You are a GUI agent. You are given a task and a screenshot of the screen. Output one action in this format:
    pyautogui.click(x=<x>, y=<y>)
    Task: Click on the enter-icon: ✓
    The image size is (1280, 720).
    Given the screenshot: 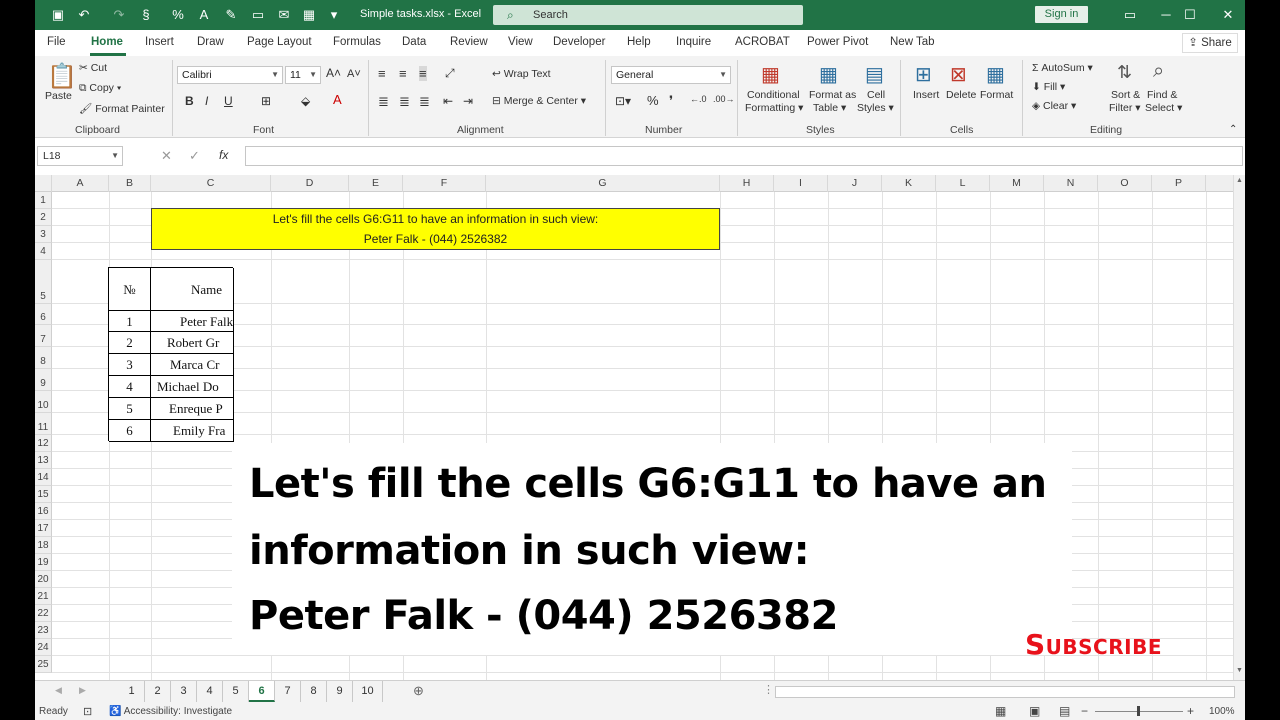 What is the action you would take?
    pyautogui.click(x=194, y=156)
    